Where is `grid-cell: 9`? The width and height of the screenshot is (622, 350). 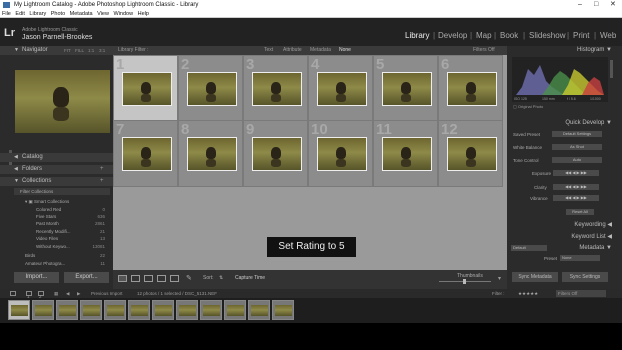
grid-cell: 9 is located at coordinates (275, 153).